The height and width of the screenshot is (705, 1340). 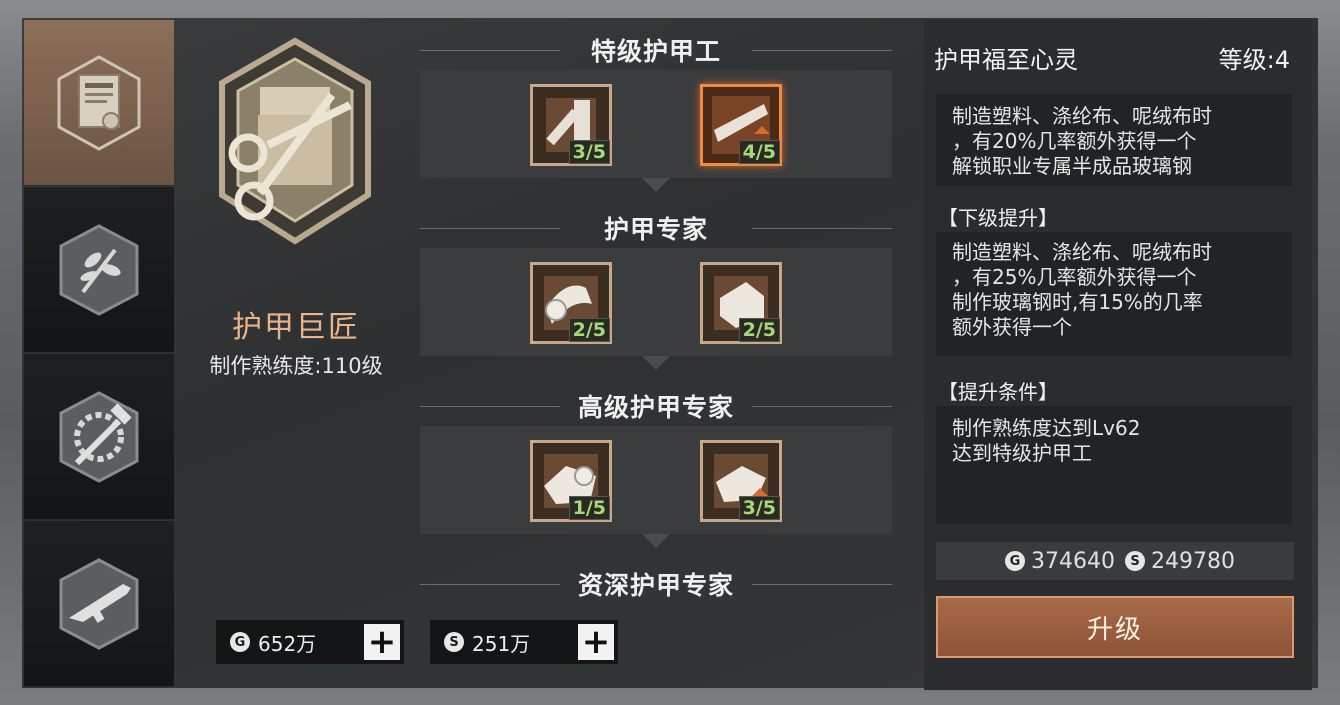 I want to click on effect-line: 解锁职业专属半成品玻璃钢, so click(x=1072, y=166).